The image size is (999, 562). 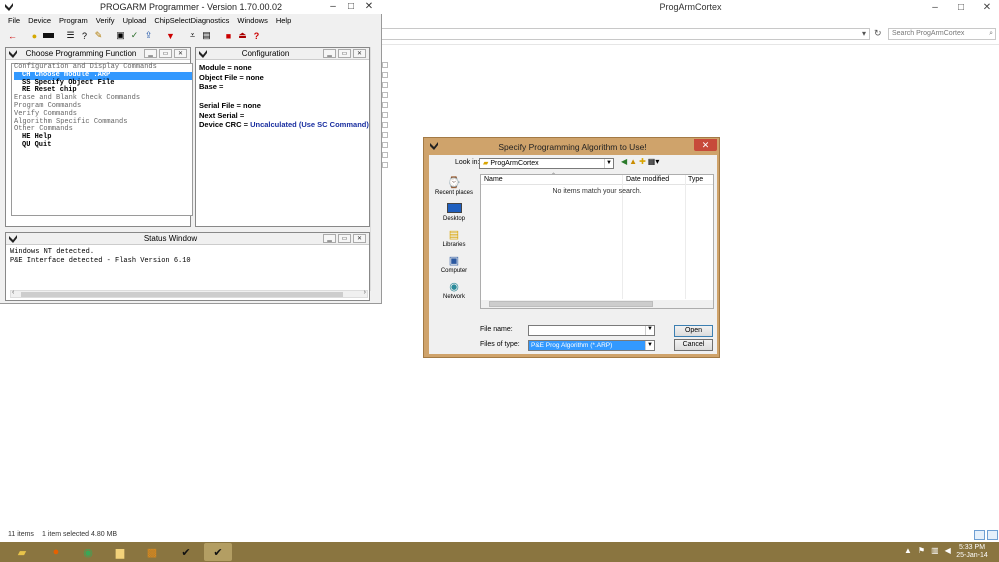 I want to click on vertical-scrollbar, so click(x=374, y=169).